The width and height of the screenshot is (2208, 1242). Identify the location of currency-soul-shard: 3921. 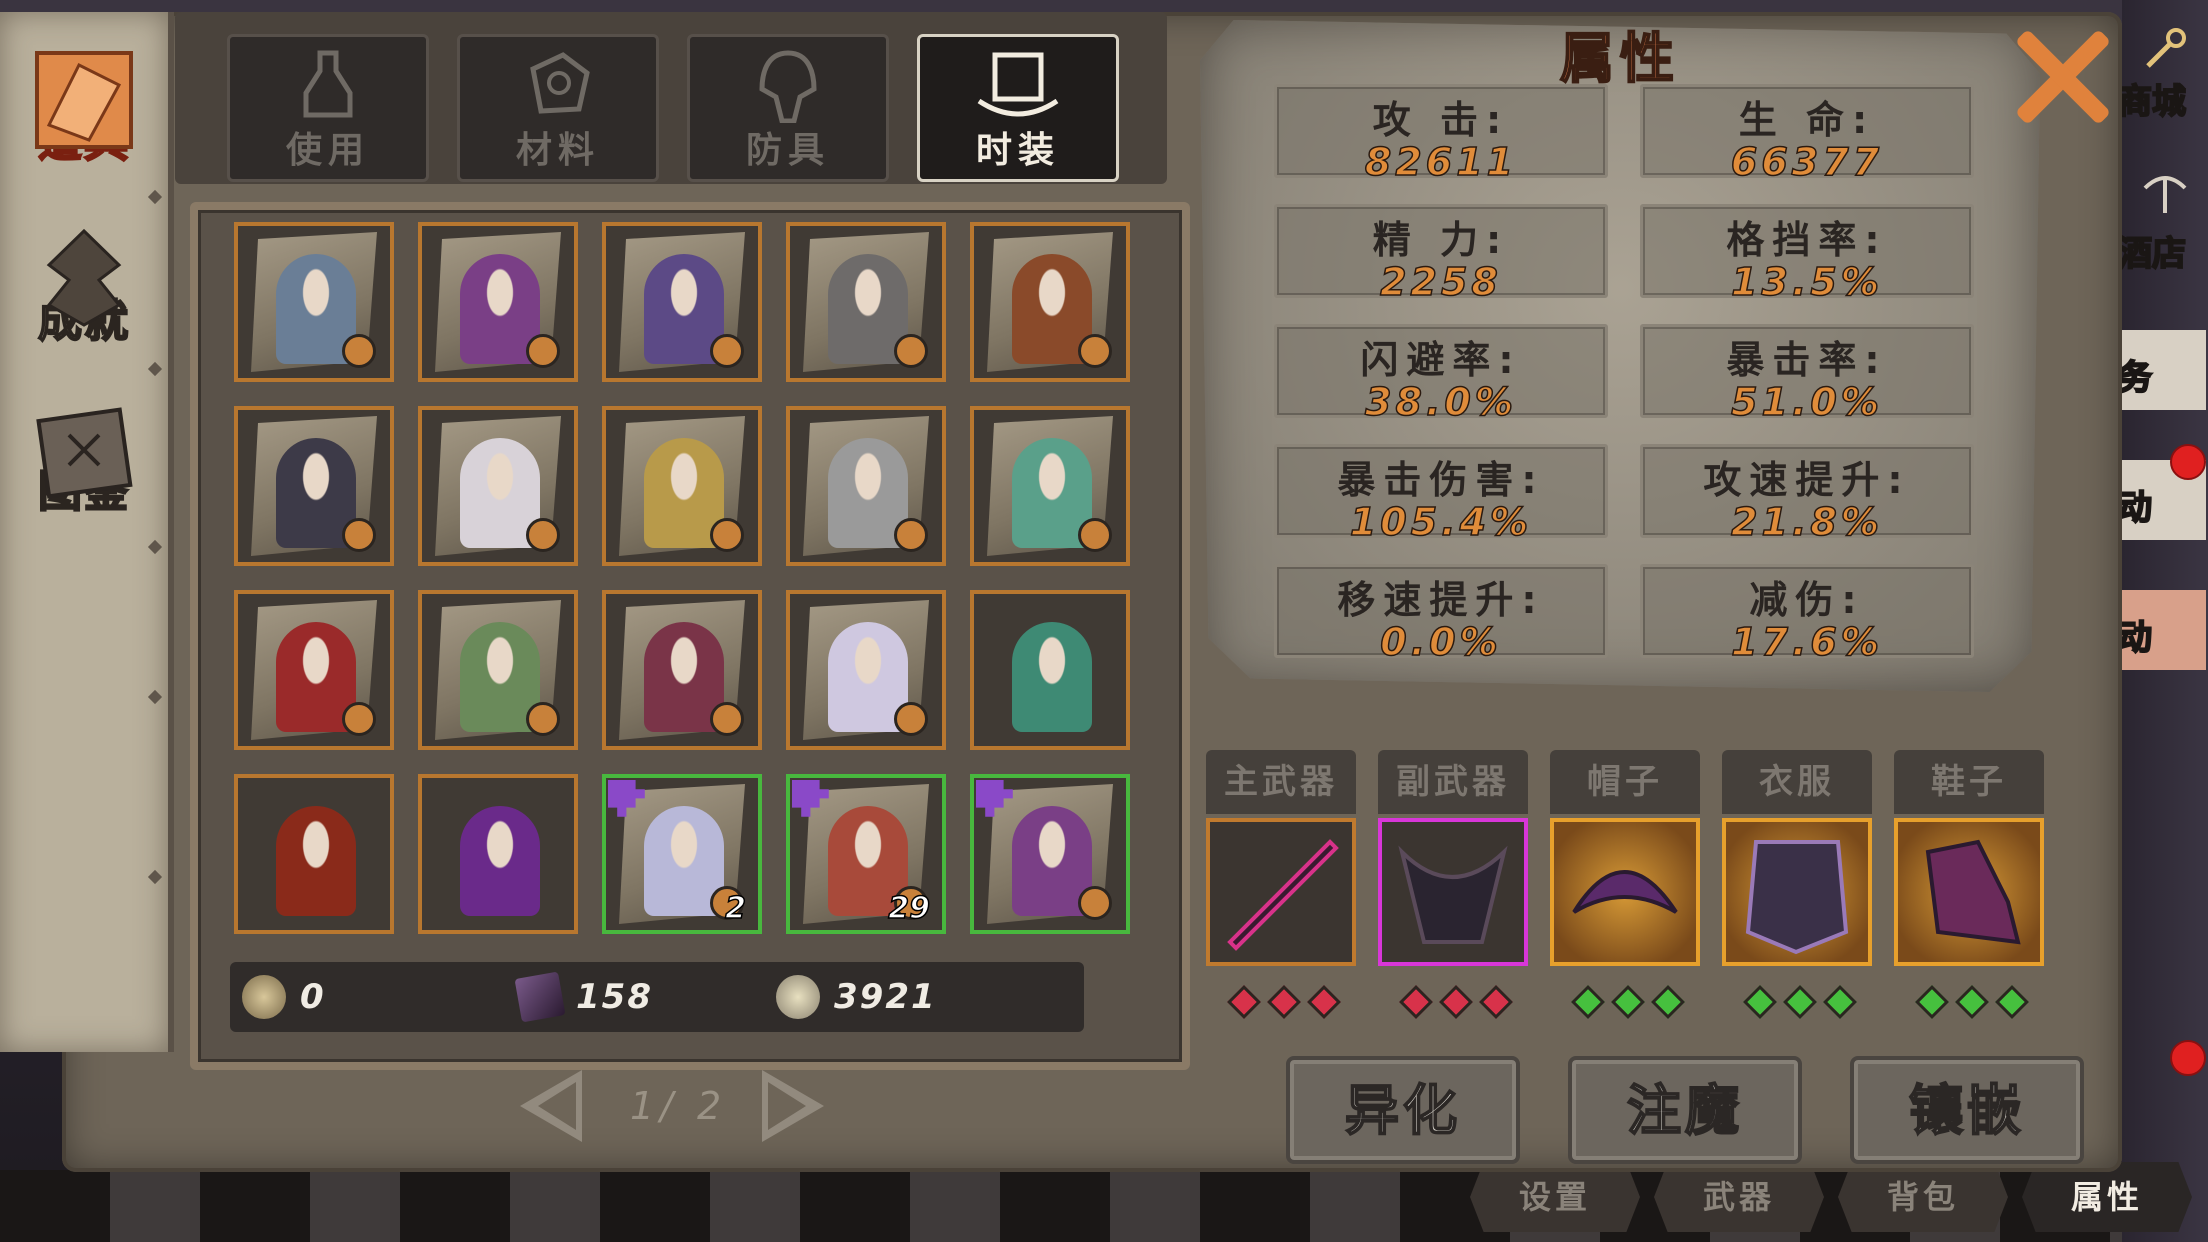
(856, 997).